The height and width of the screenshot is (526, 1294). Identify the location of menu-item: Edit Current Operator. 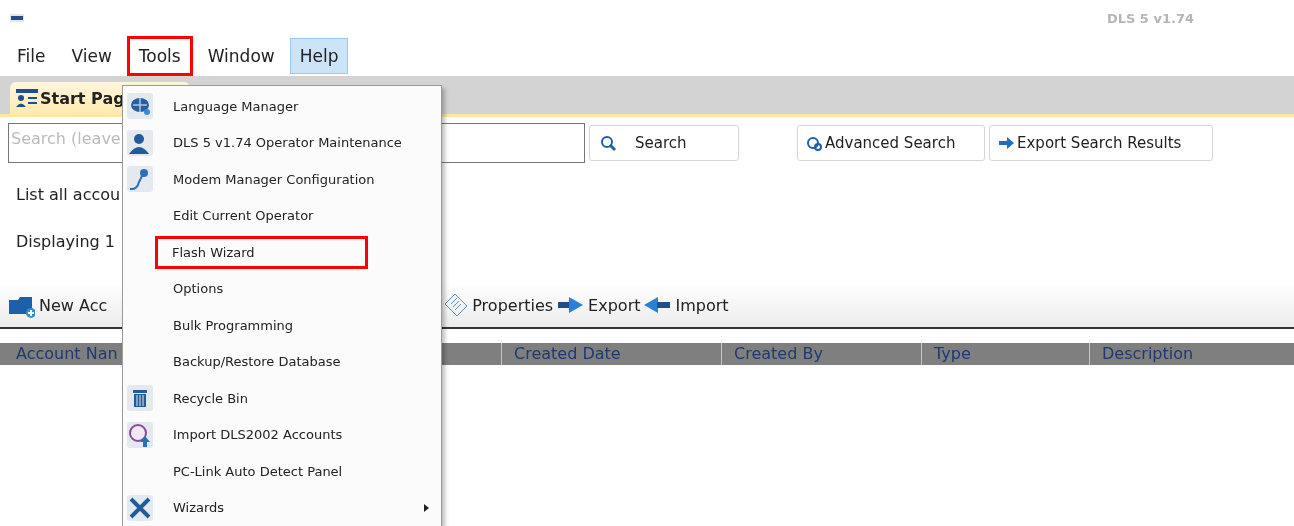
(282, 215).